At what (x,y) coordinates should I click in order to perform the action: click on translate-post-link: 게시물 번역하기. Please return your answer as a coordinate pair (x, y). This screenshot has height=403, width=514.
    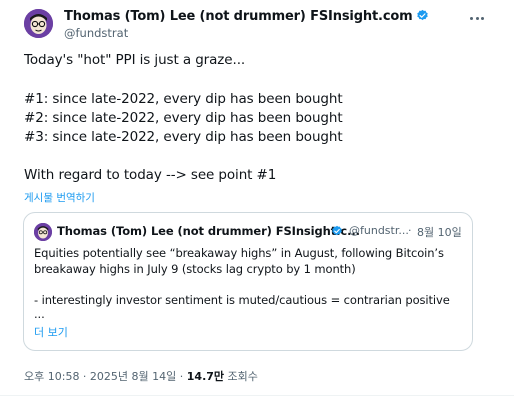
    Looking at the image, I should click on (59, 197).